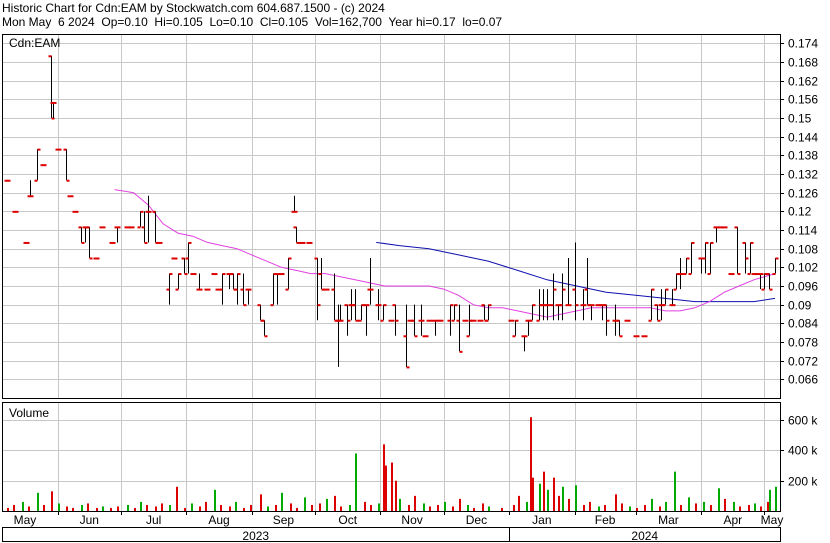 This screenshot has width=830, height=543. I want to click on price-panel-label: Cdn:EAM, so click(34, 43).